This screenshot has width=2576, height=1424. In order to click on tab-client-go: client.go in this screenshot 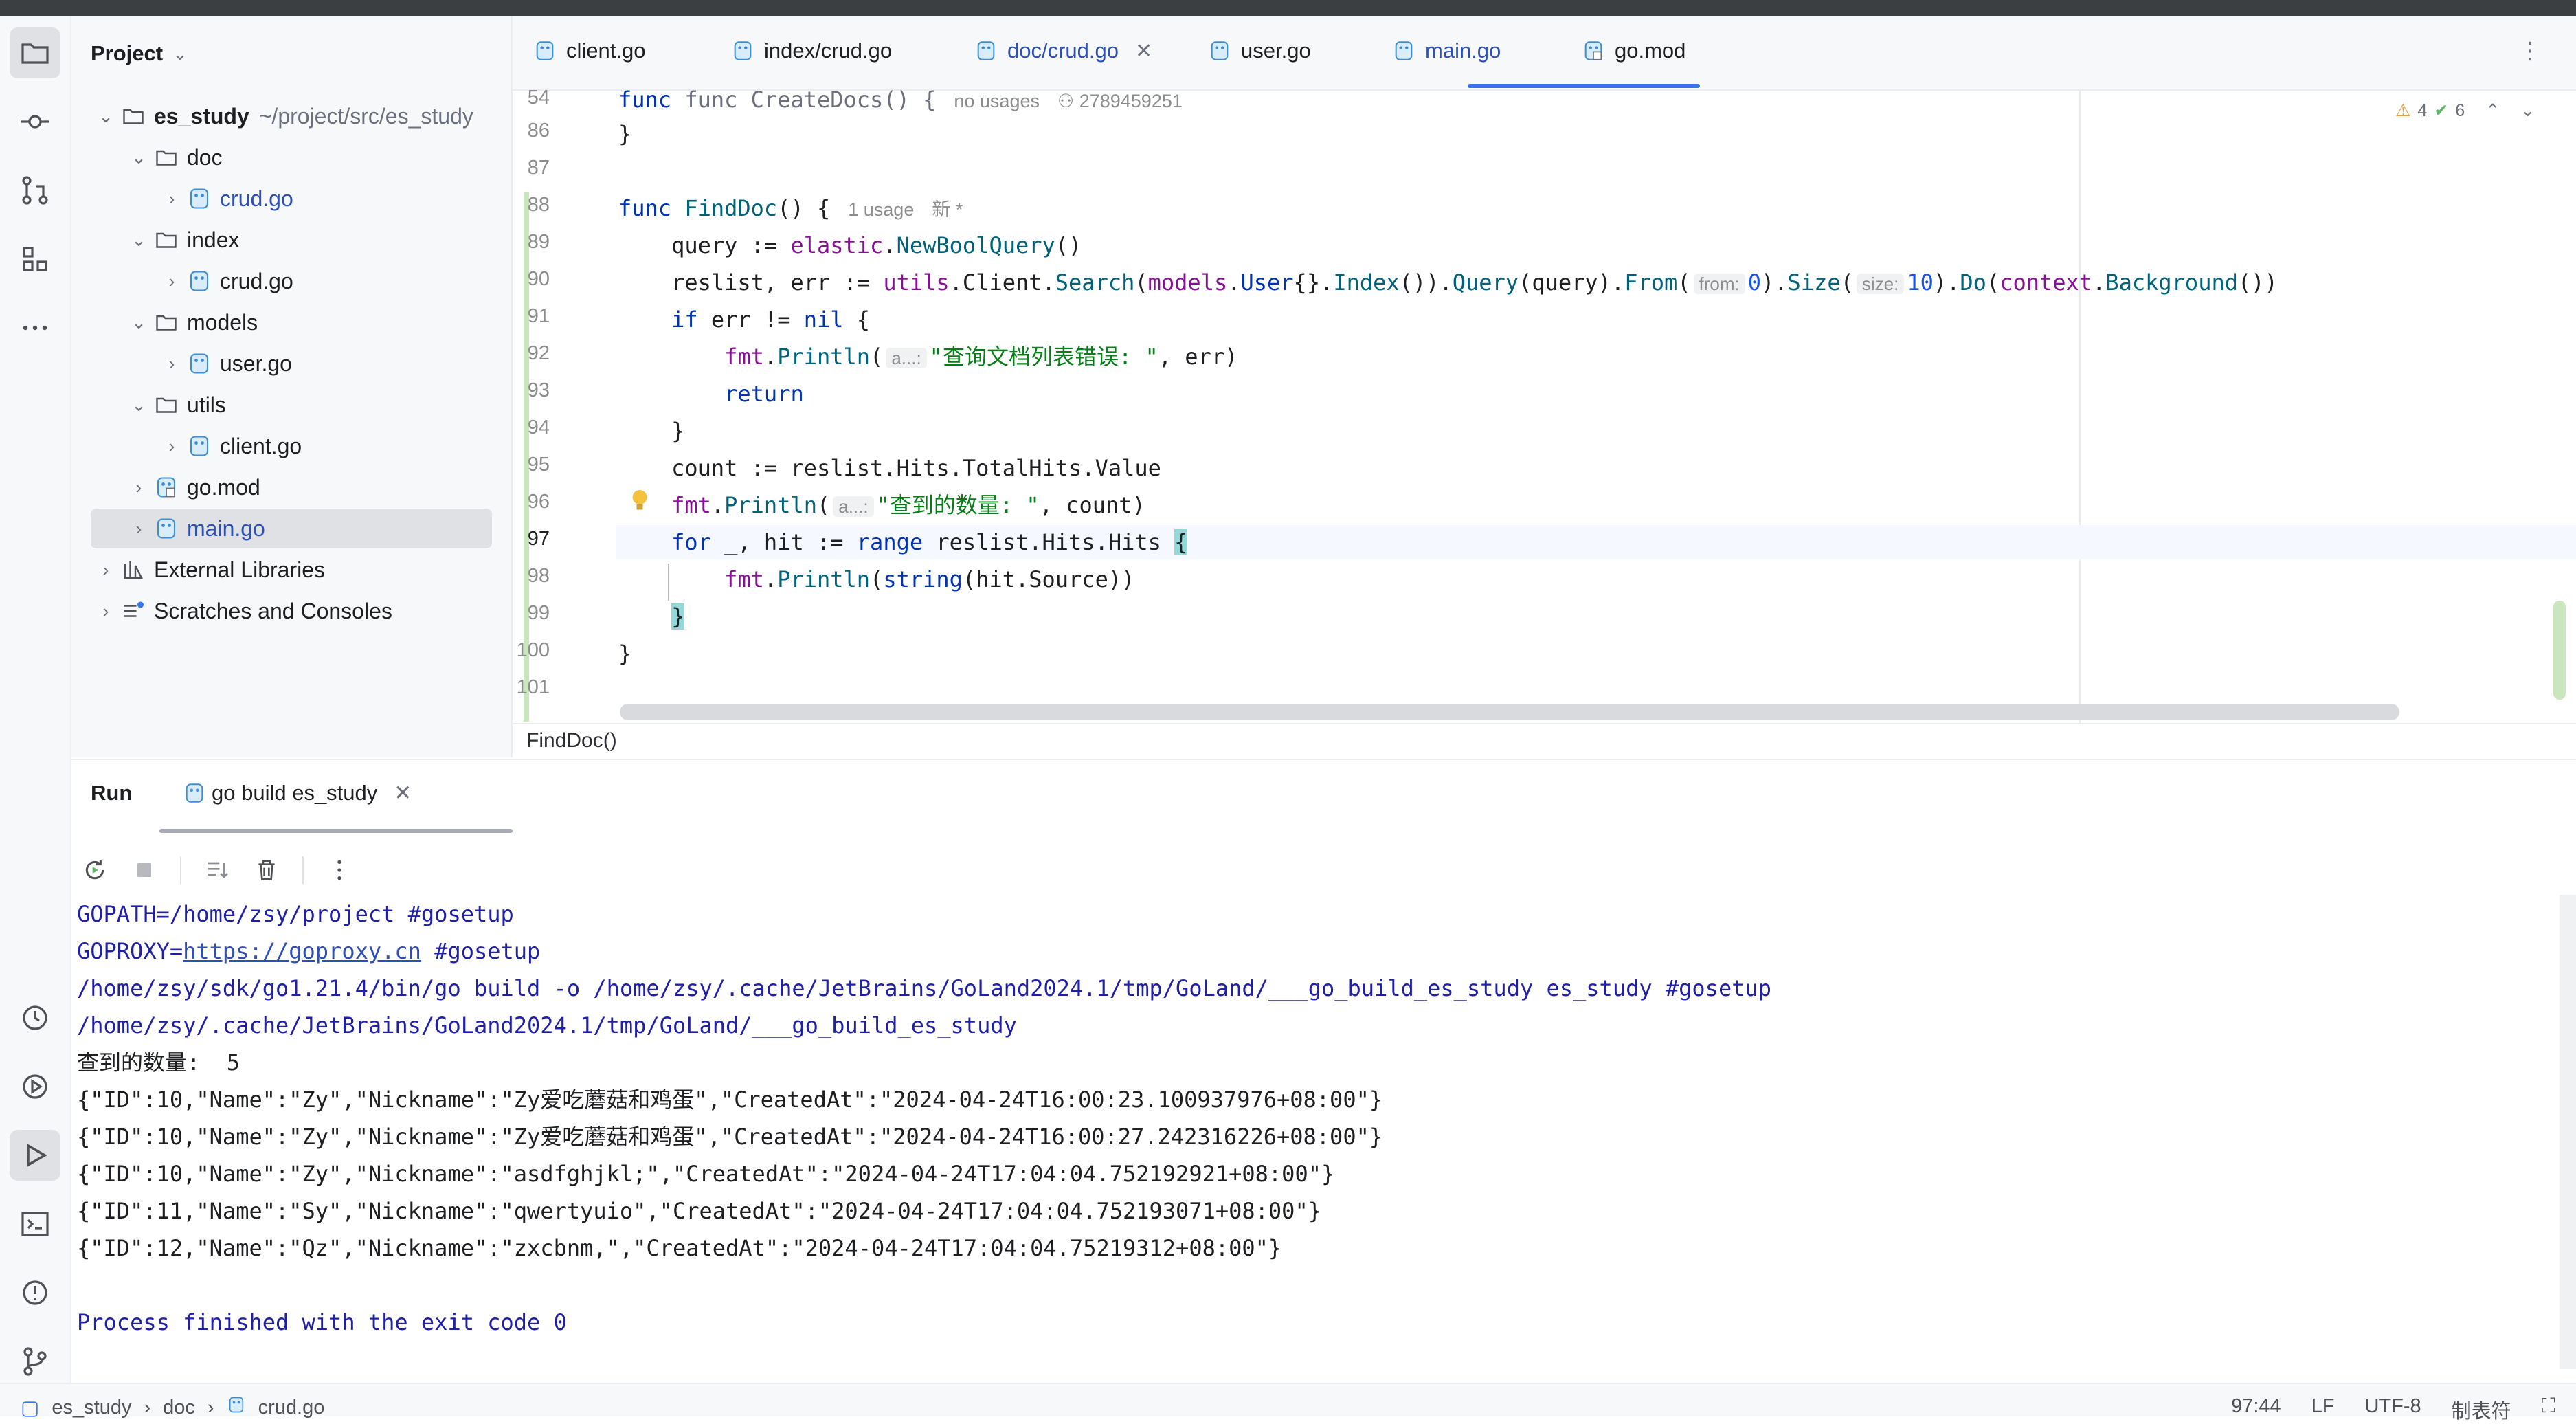, I will do `click(589, 51)`.